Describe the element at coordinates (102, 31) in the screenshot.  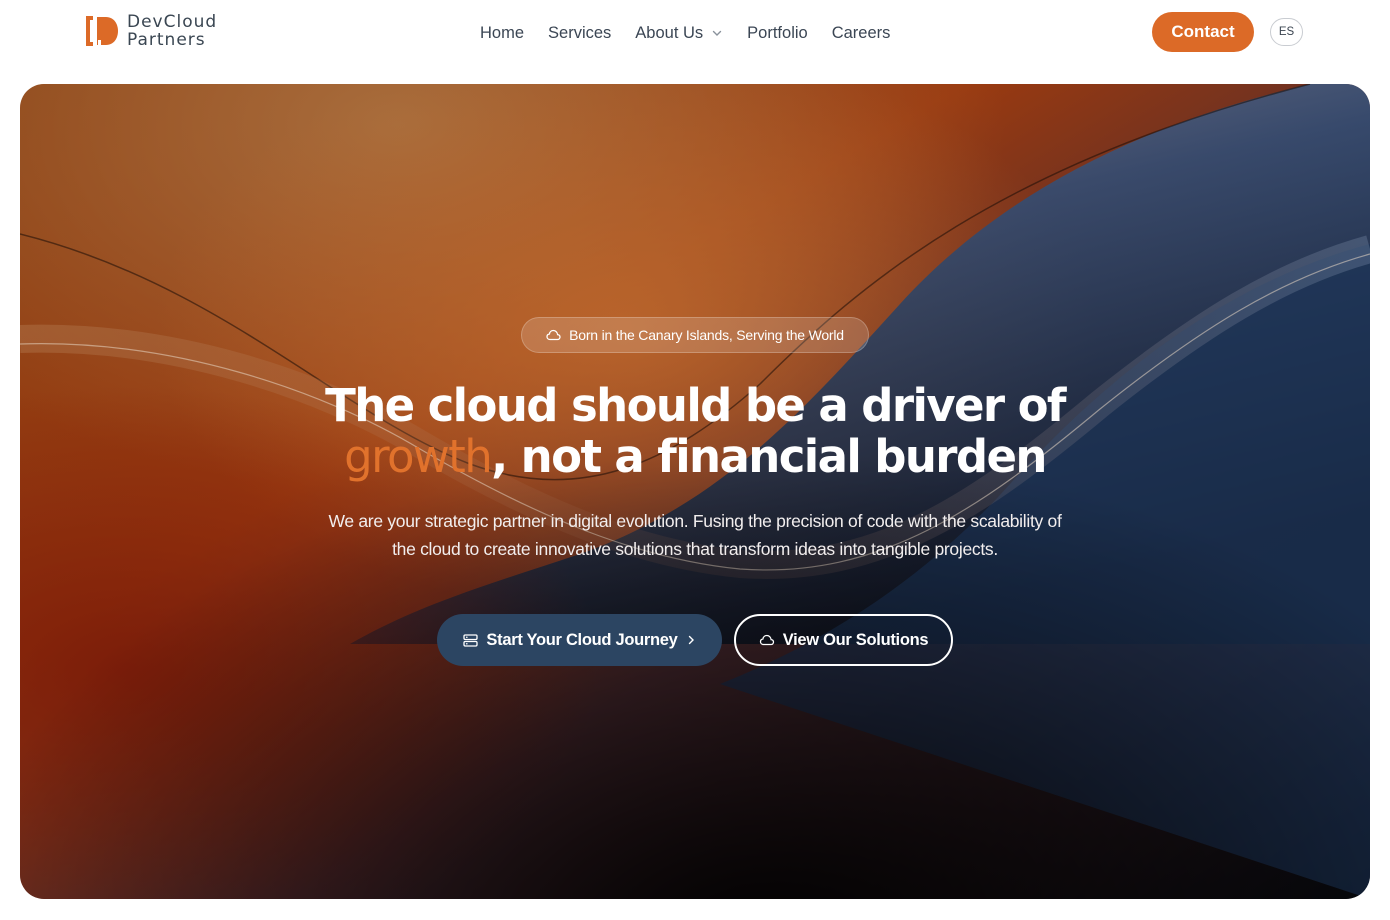
I see `devcloud-logo-icon` at that location.